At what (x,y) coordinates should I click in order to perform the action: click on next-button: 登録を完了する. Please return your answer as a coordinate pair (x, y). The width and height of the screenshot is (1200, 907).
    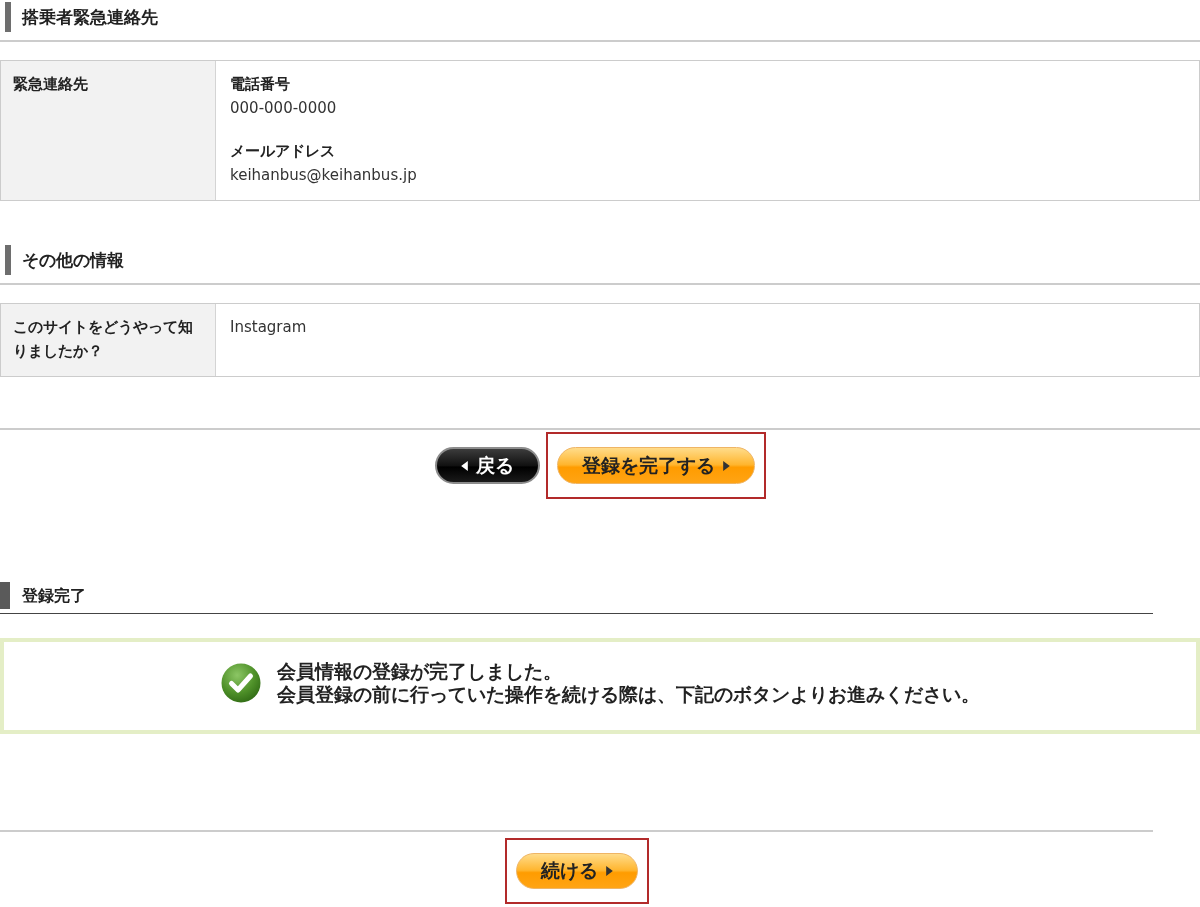
    Looking at the image, I should click on (655, 465).